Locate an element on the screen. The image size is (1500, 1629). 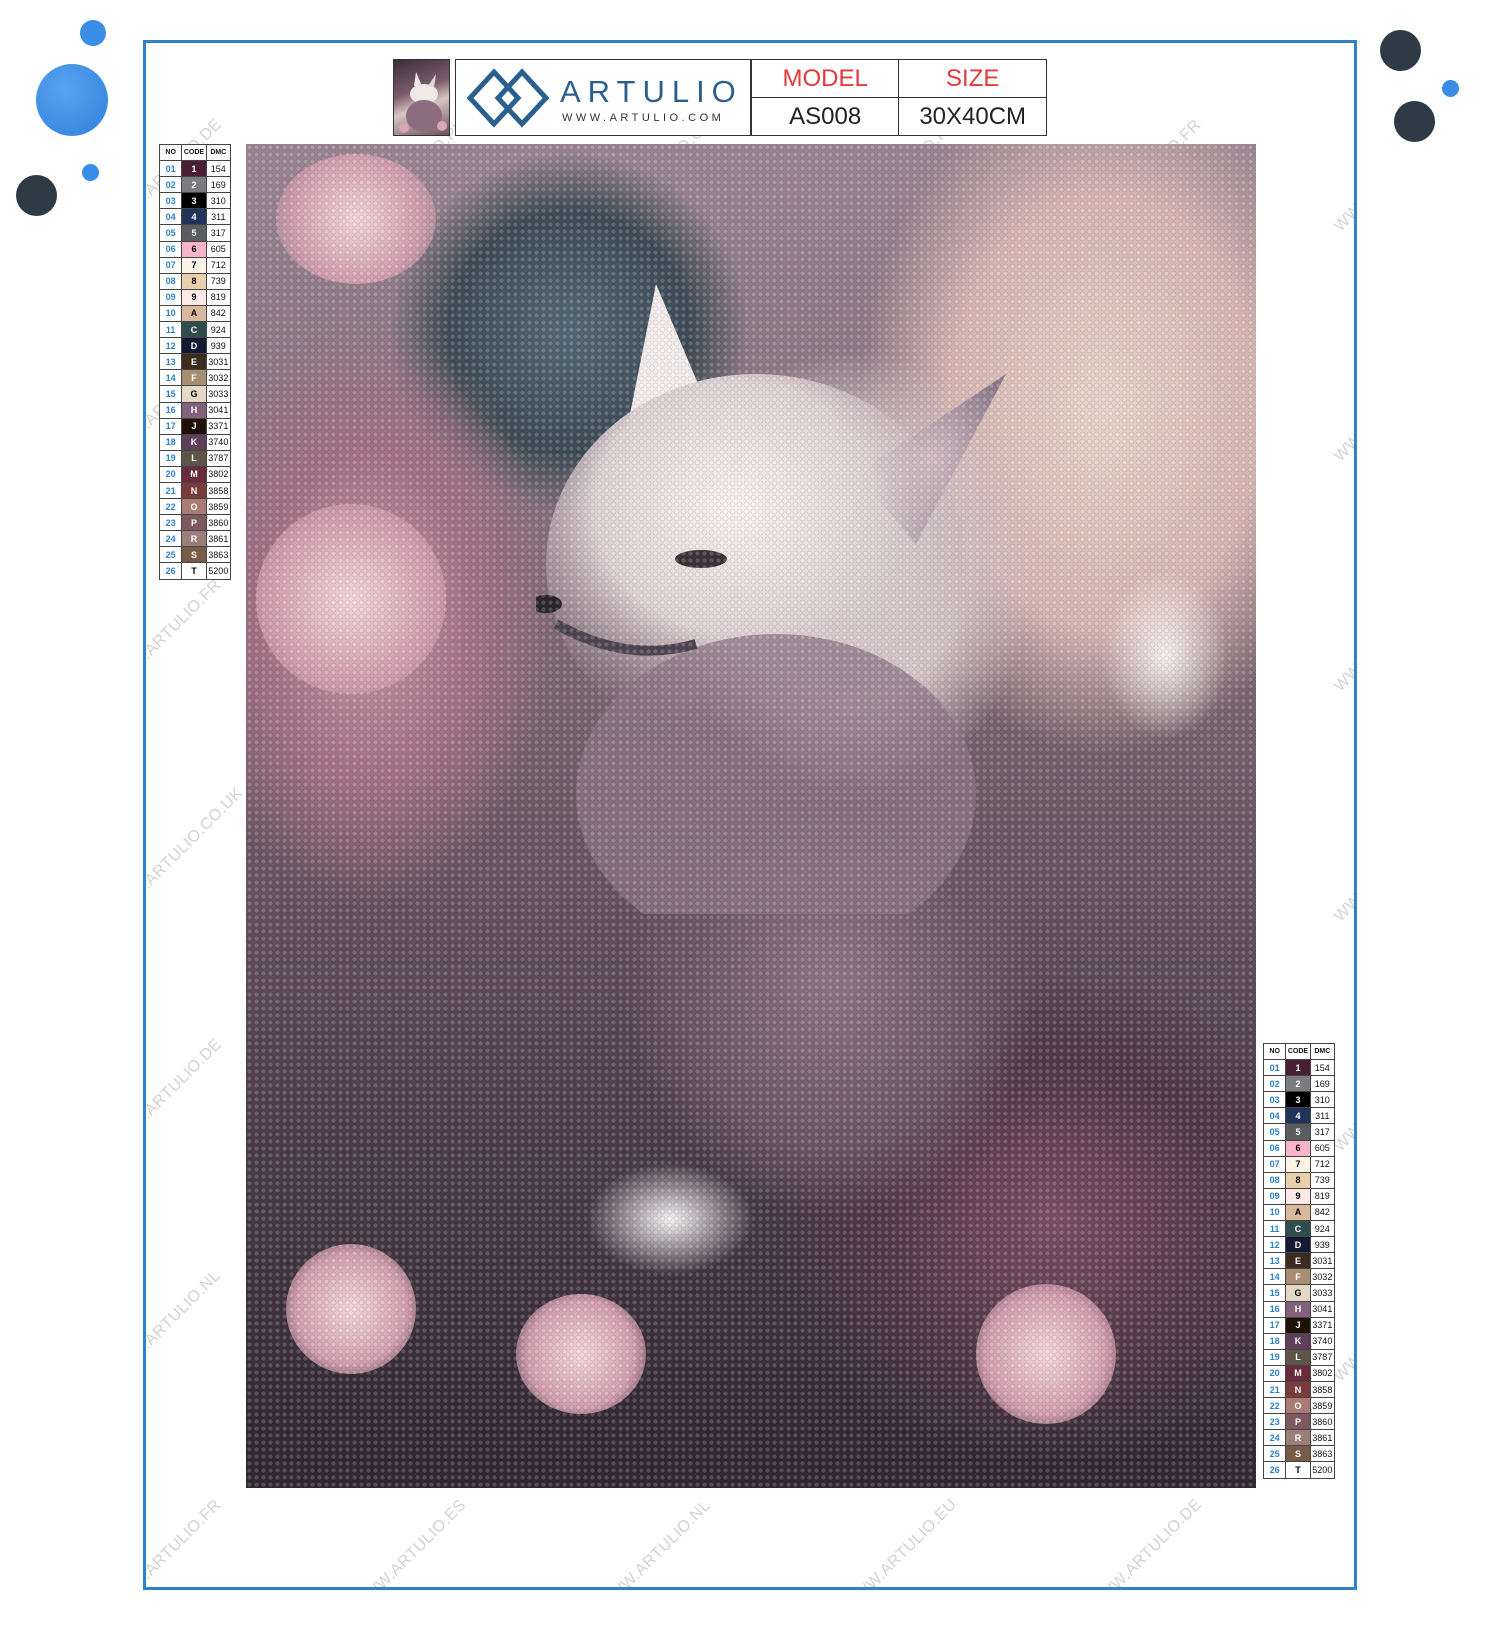
legend-number: 23 is located at coordinates (170, 523).